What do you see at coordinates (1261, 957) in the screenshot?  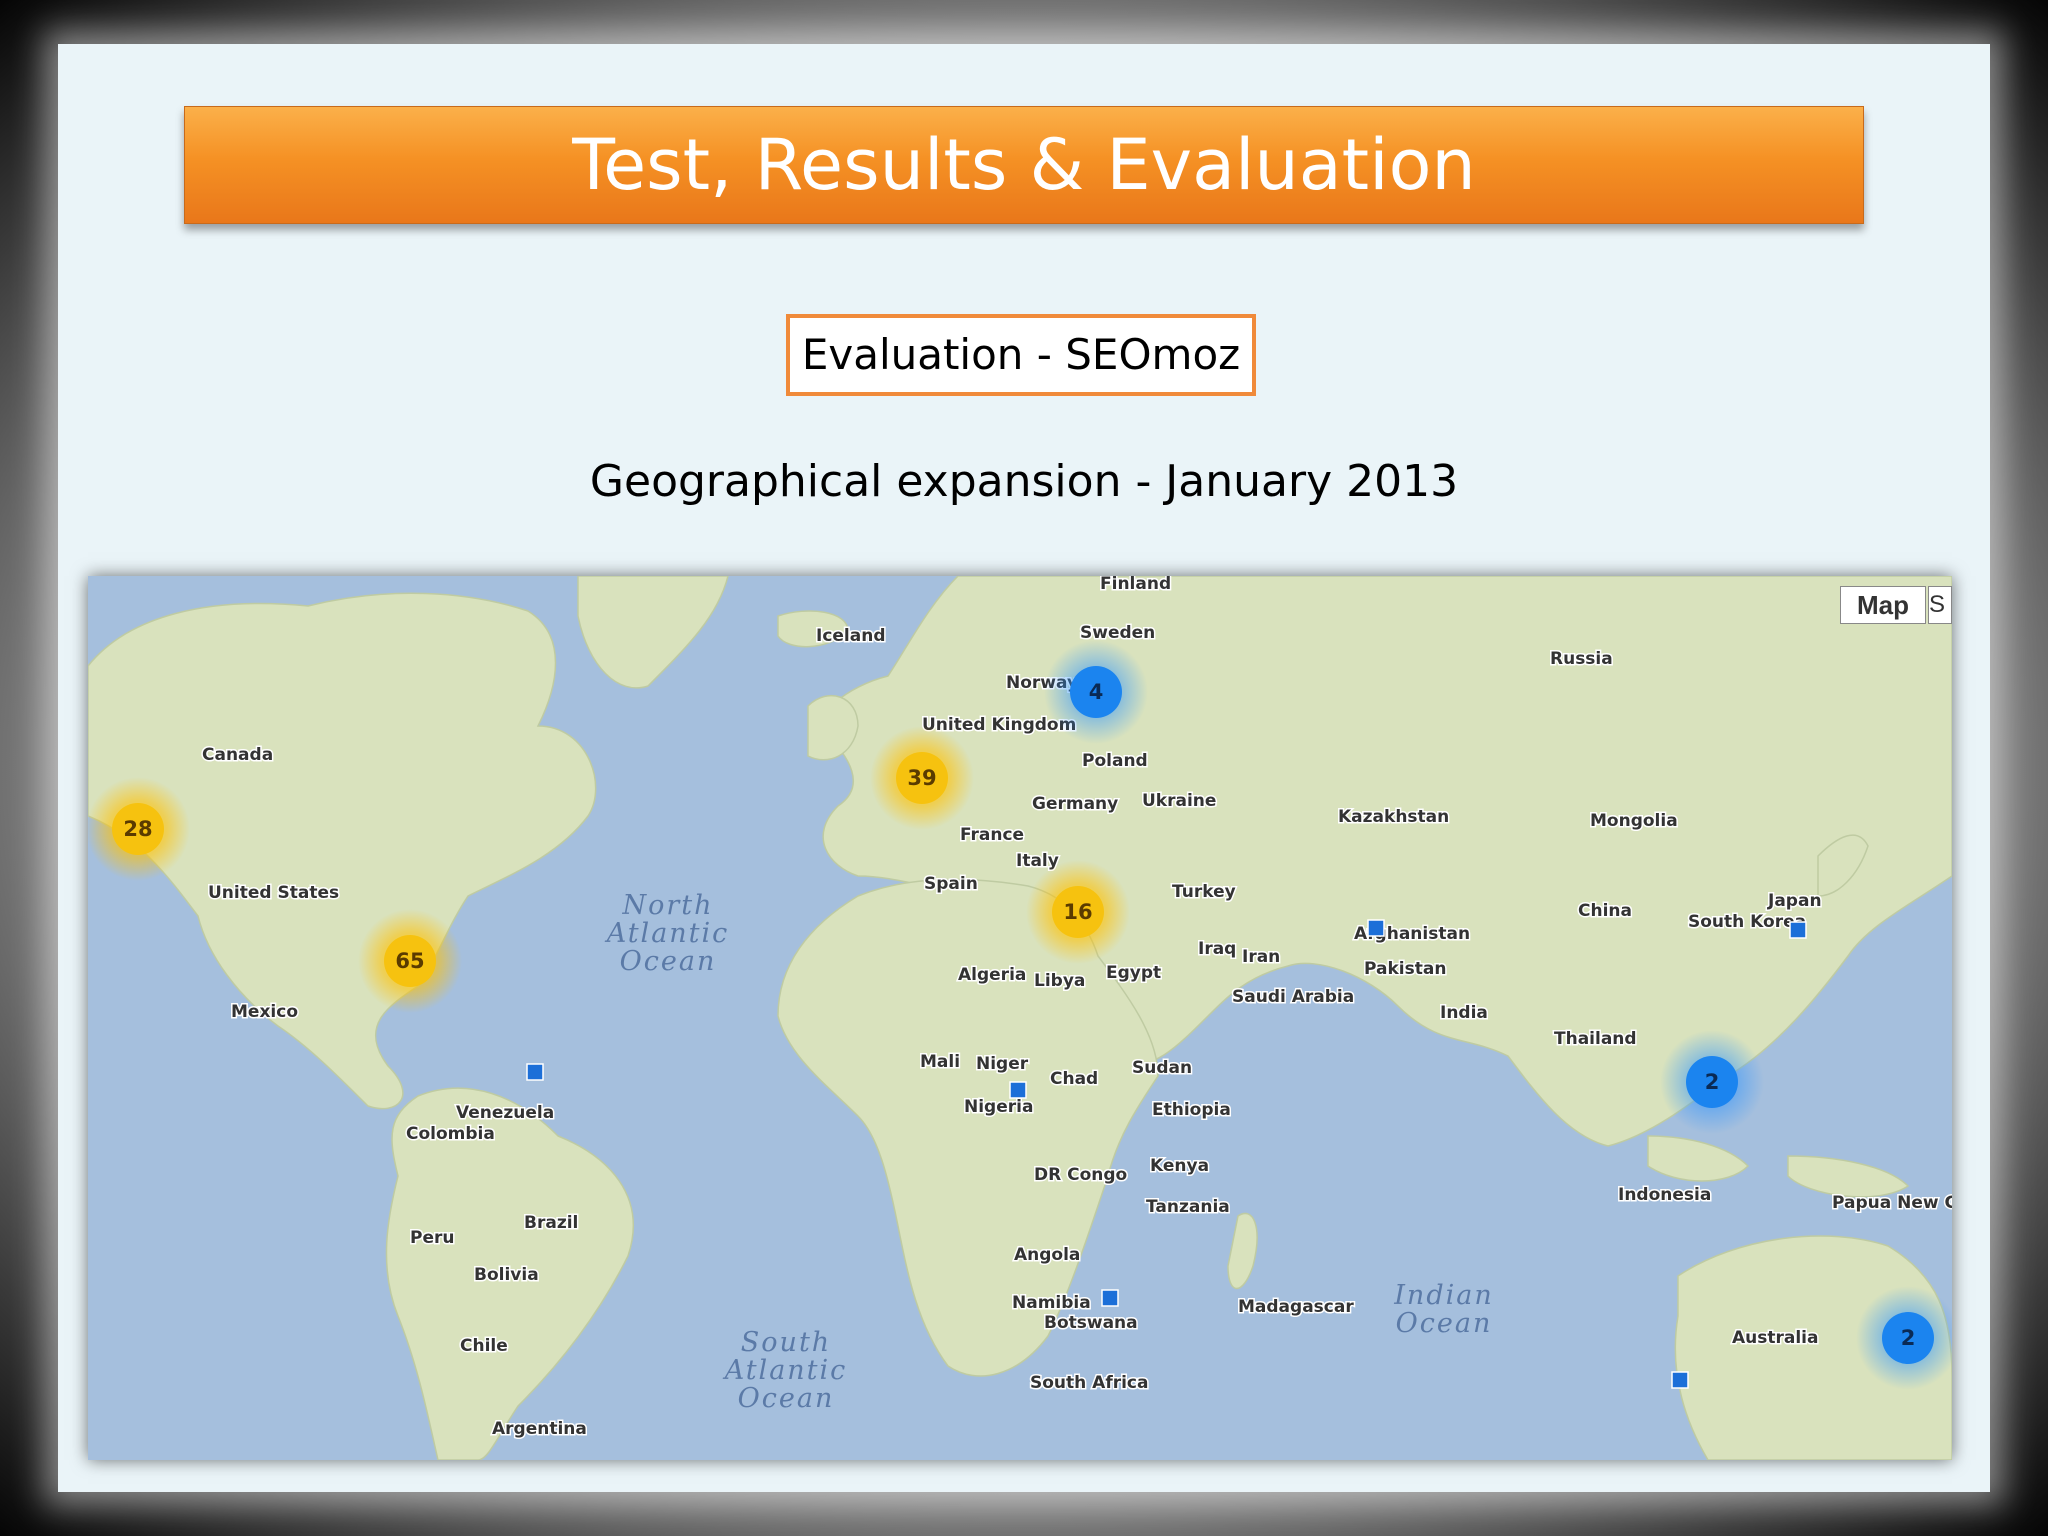 I see `country-label-iran: Iran` at bounding box center [1261, 957].